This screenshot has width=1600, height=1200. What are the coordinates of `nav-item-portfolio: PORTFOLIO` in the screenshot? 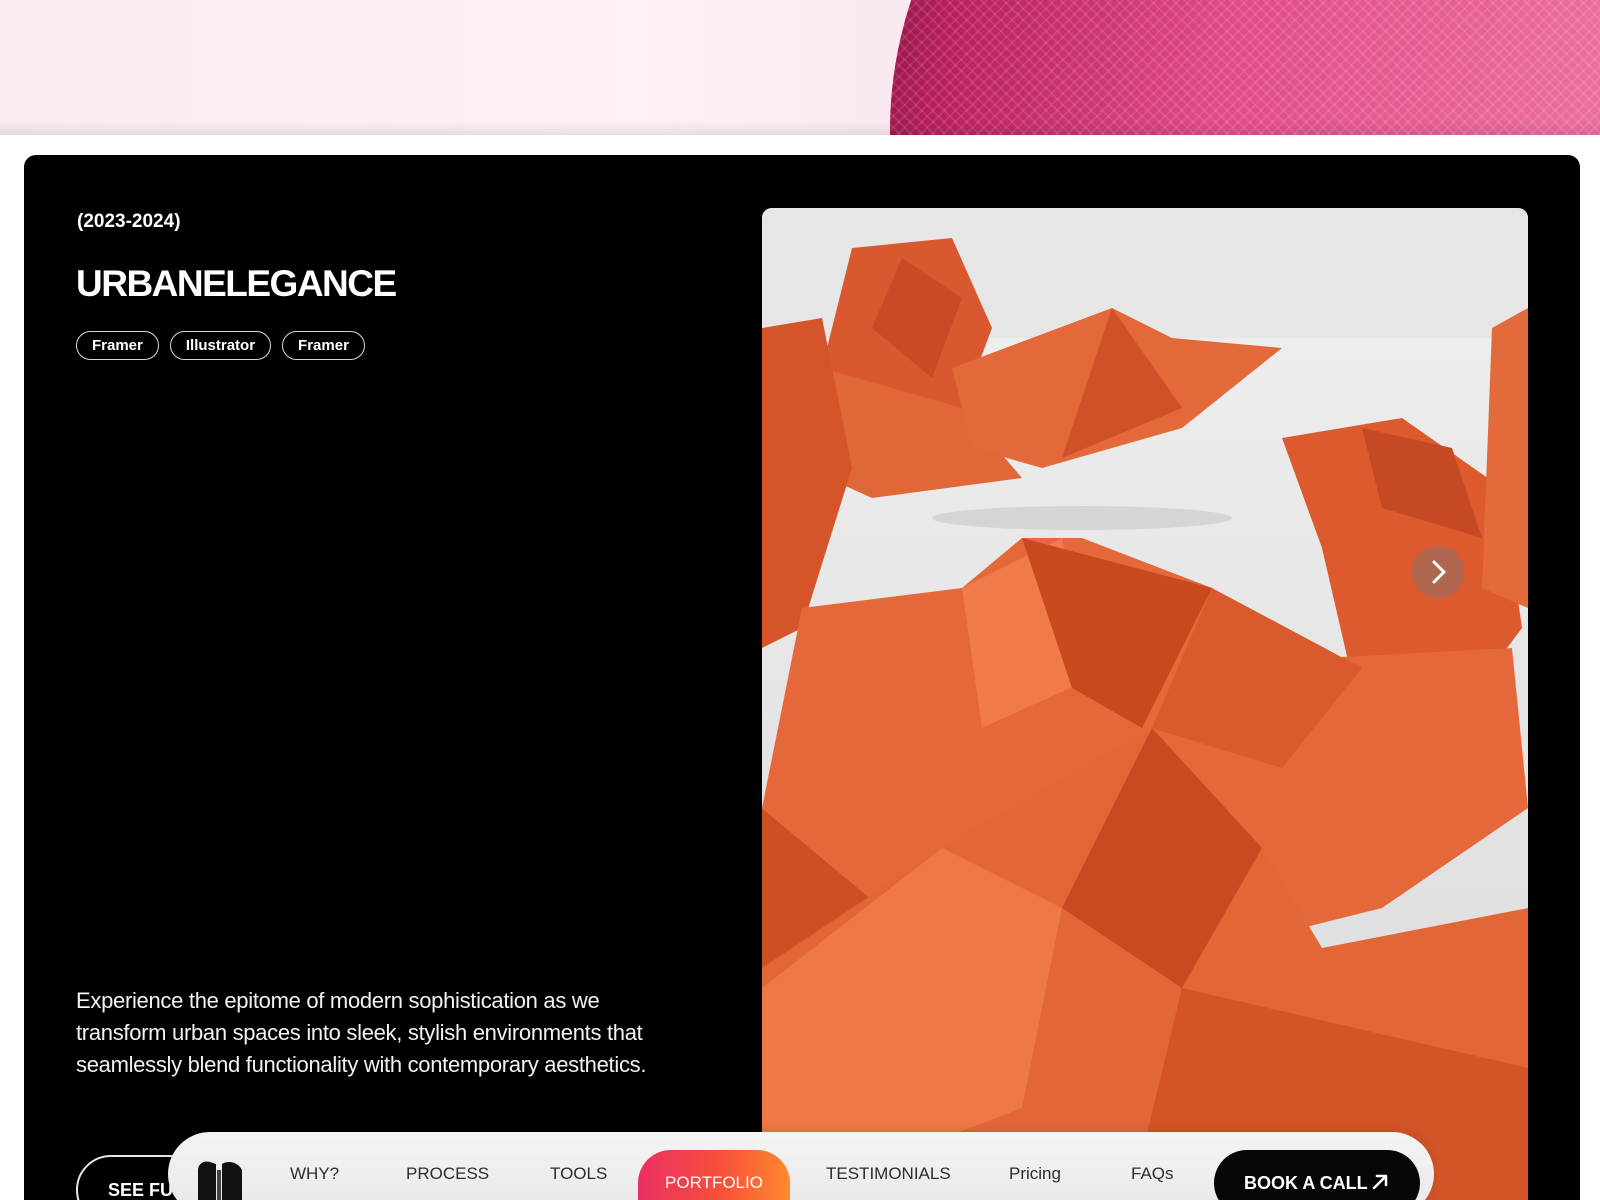 It's located at (714, 1175).